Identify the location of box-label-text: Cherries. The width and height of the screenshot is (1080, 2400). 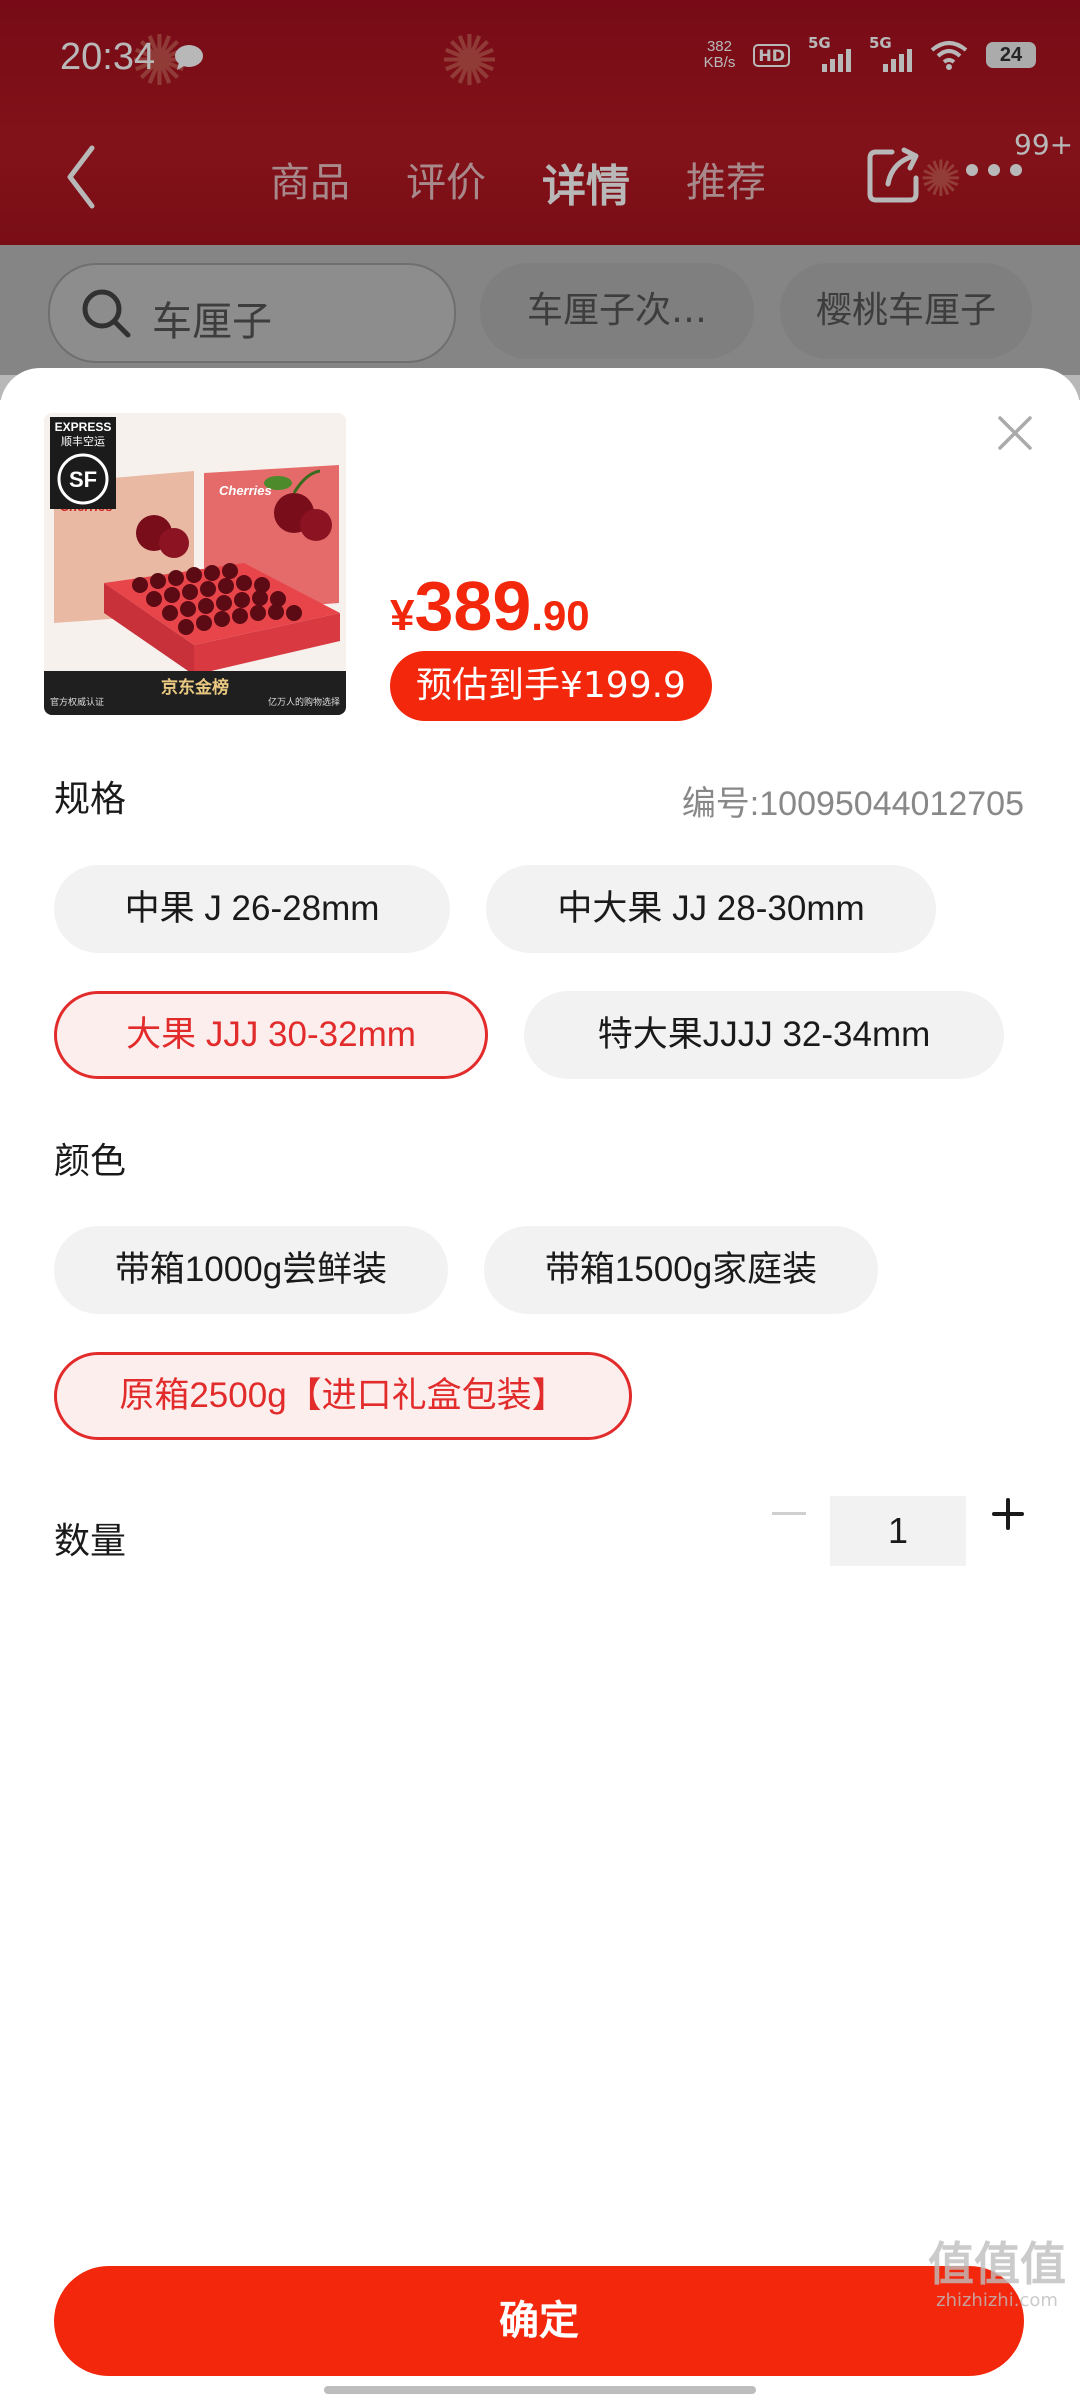
(245, 490).